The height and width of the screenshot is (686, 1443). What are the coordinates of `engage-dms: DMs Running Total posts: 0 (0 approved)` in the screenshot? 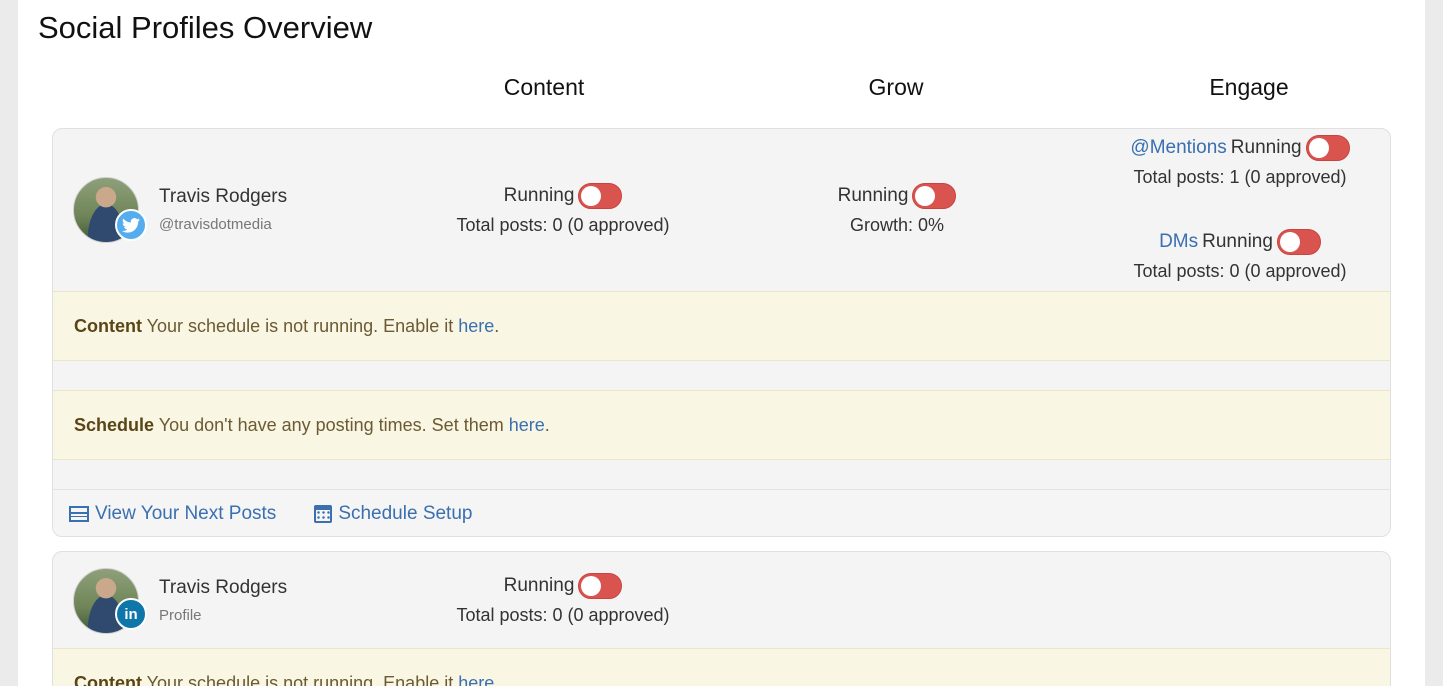 It's located at (1240, 254).